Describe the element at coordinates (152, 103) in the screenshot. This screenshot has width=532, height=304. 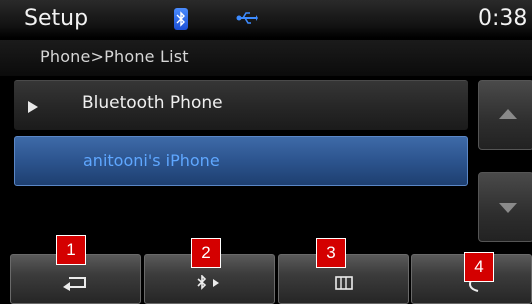
I see `list-item-label: Bluetooth Phone` at that location.